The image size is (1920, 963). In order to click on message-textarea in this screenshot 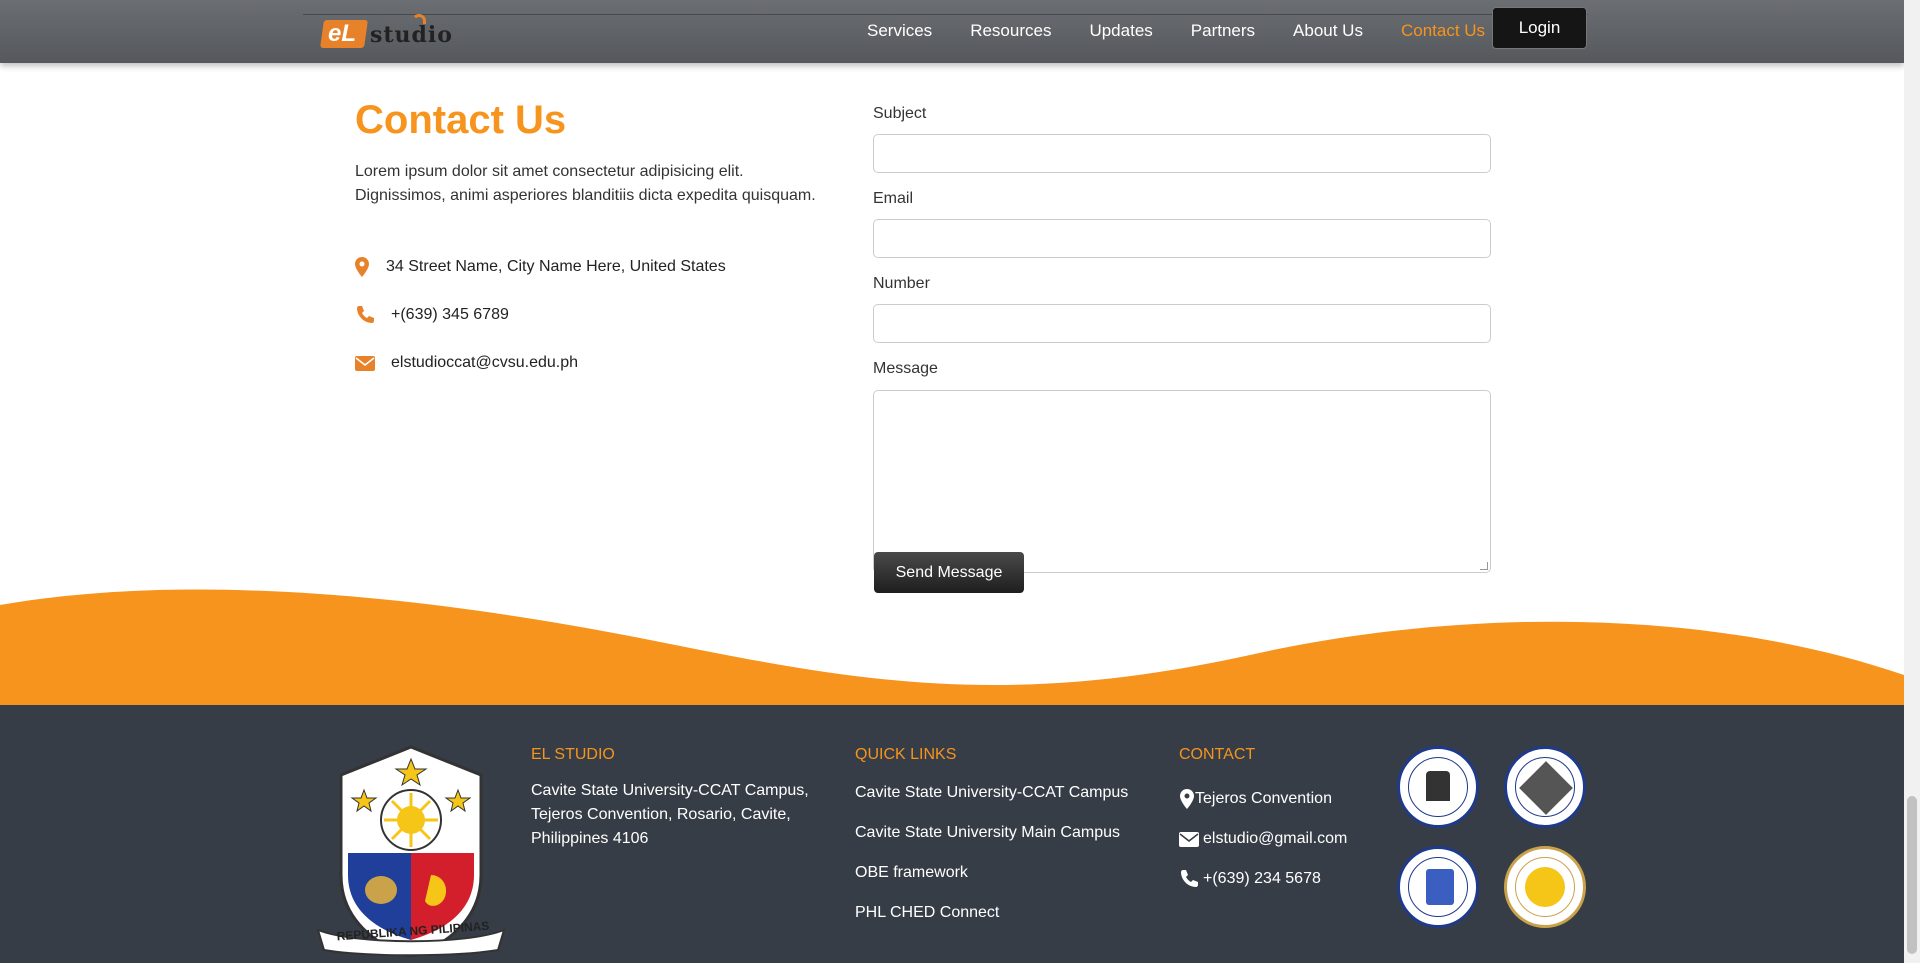, I will do `click(1182, 481)`.